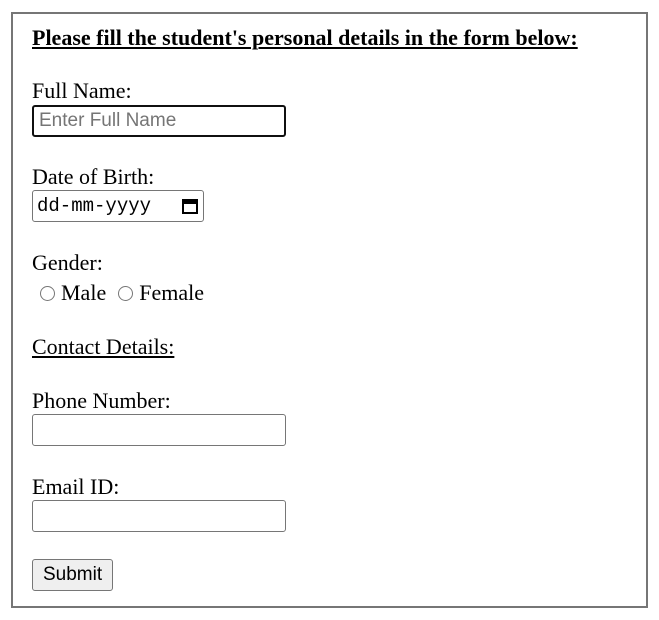 The width and height of the screenshot is (659, 620). I want to click on dob-placeholder: dd-mm-yyyy, so click(94, 206).